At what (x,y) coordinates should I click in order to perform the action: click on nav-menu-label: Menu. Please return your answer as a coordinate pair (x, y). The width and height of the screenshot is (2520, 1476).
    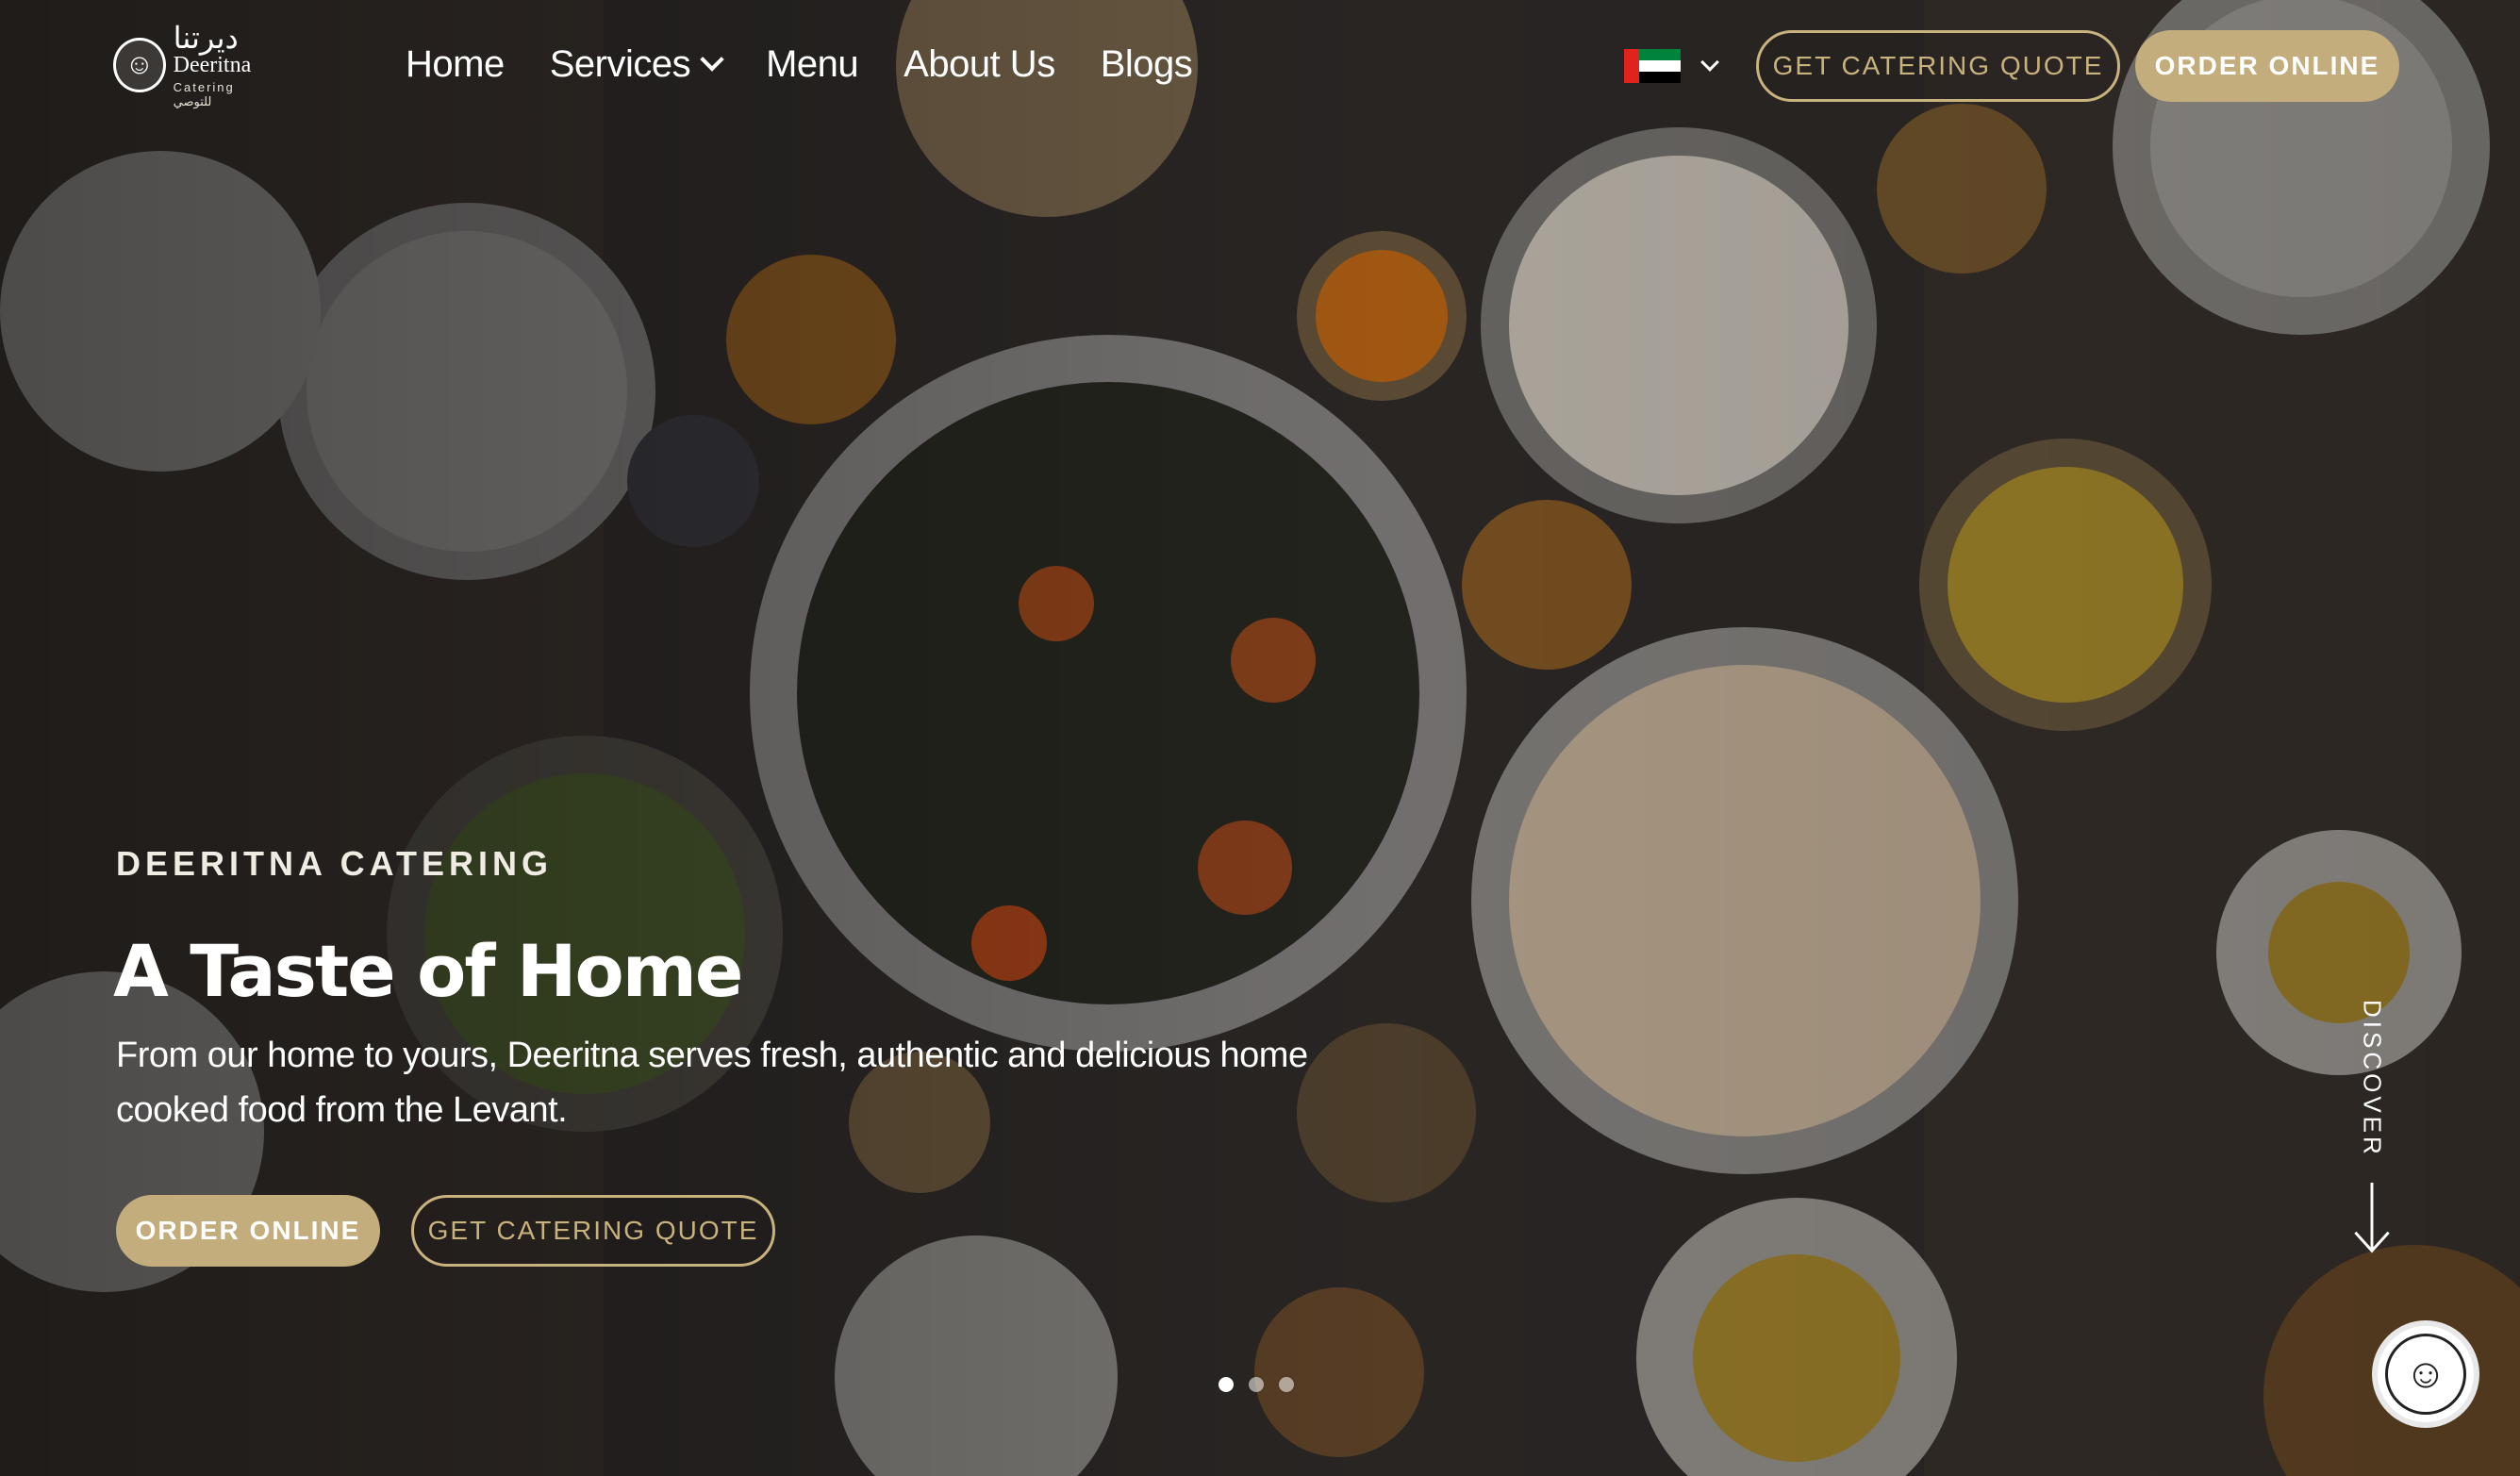
    Looking at the image, I should click on (812, 64).